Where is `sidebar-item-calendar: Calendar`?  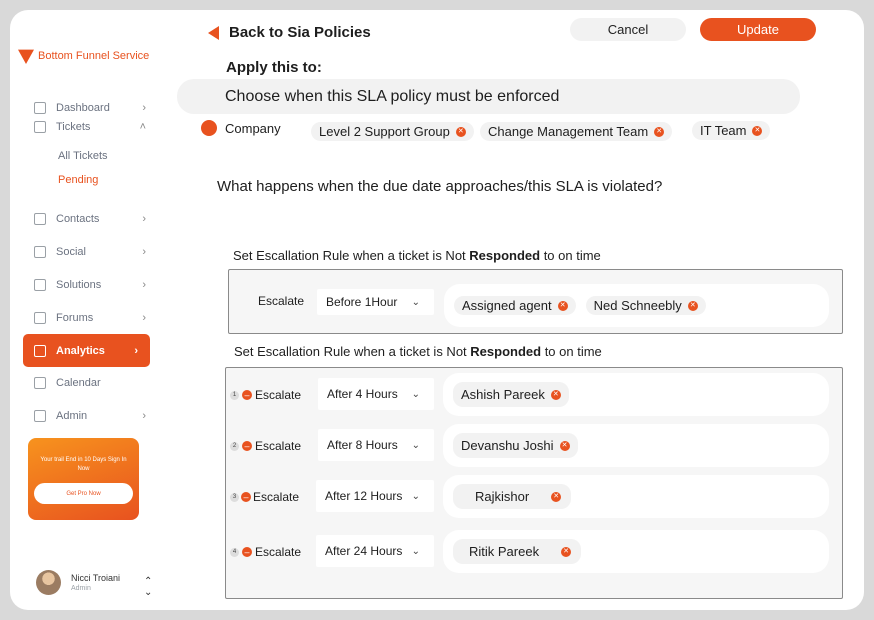 sidebar-item-calendar: Calendar is located at coordinates (90, 383).